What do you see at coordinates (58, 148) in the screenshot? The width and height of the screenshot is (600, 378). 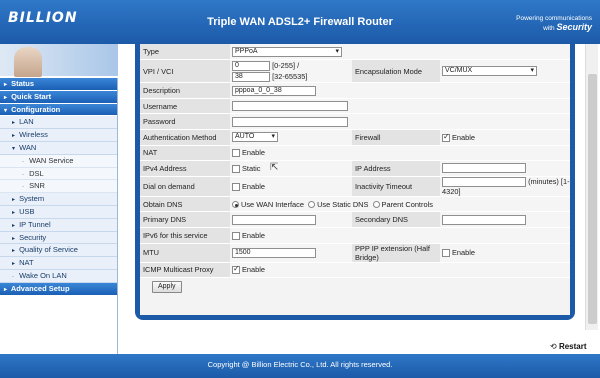 I see `sidebar-item-wan: ▾ WAN` at bounding box center [58, 148].